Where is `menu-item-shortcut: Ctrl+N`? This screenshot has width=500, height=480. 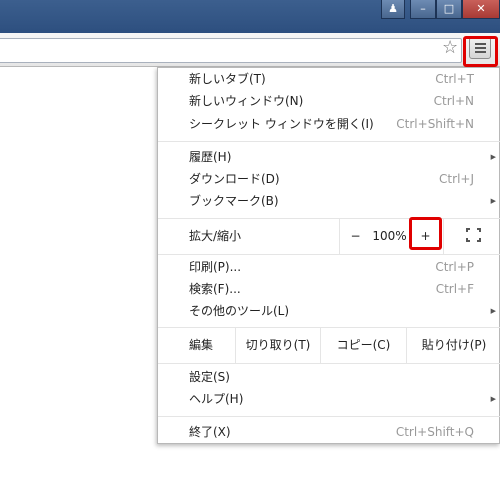
menu-item-shortcut: Ctrl+N is located at coordinates (453, 101).